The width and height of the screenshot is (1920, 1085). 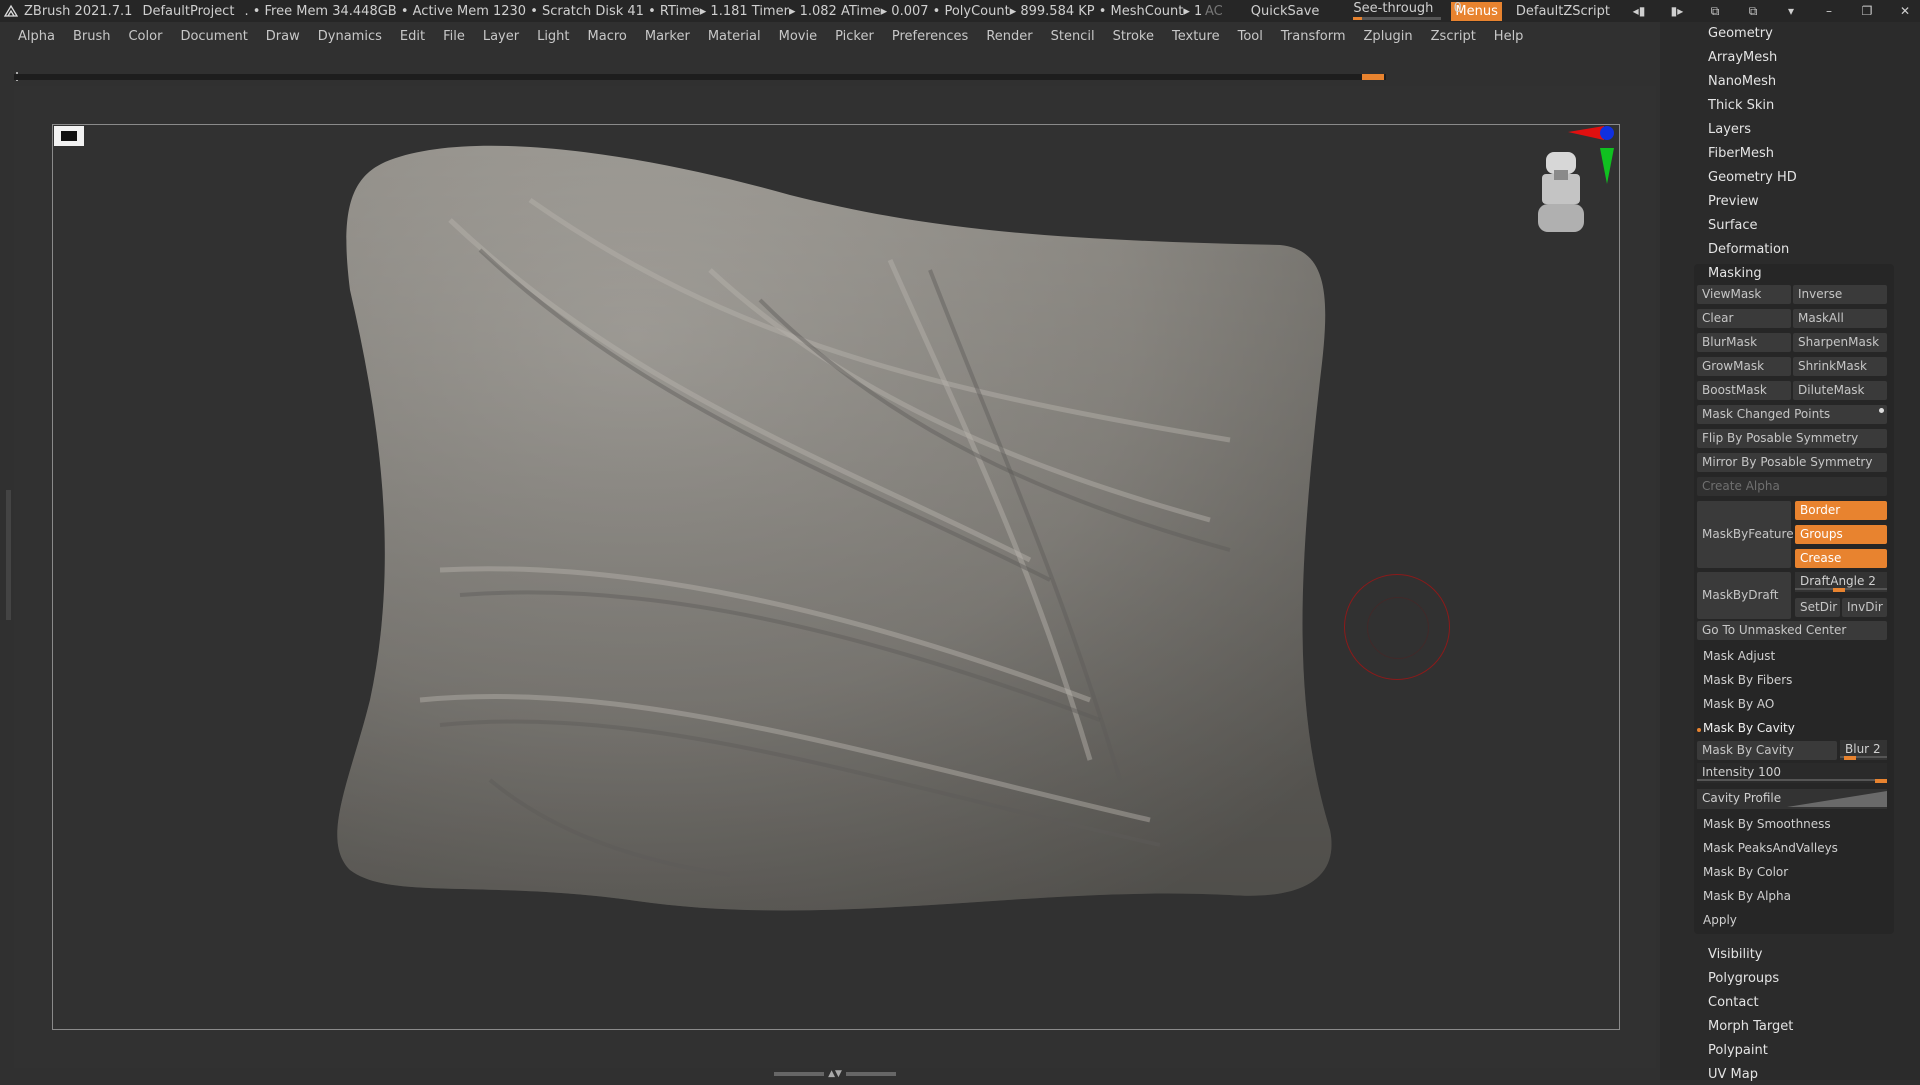 I want to click on mask-by-fibers-item: Mask By Fibers, so click(x=1747, y=680).